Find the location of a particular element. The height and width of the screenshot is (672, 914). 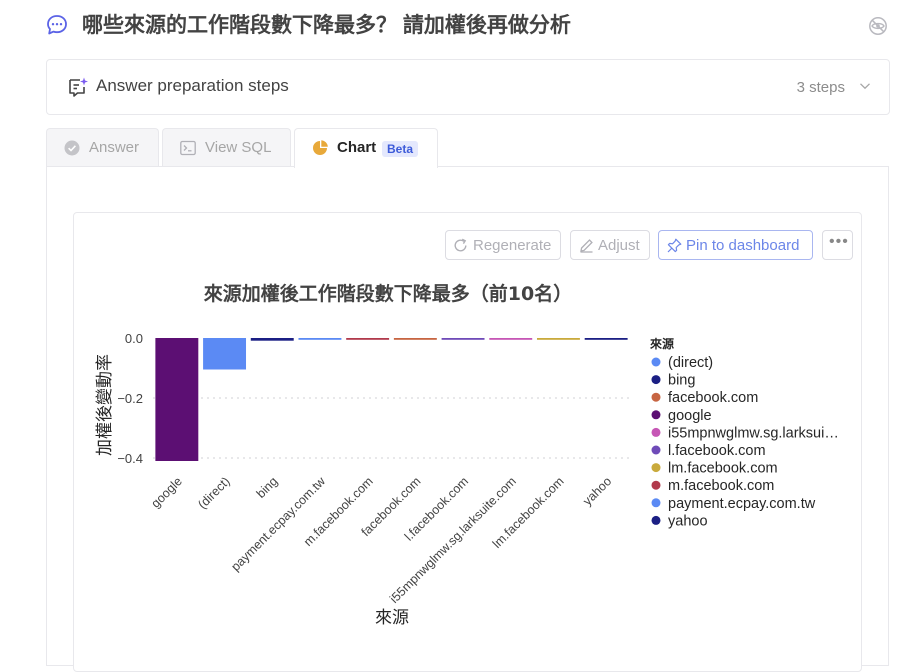

bar-lm.facebook.com is located at coordinates (558, 339).